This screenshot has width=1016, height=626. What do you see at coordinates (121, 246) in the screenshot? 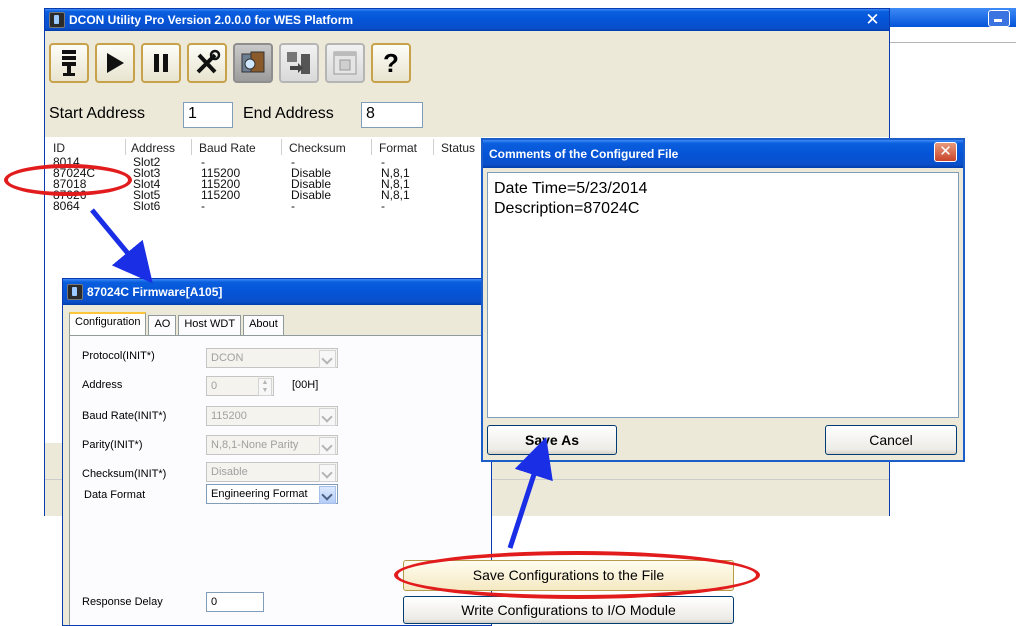
I see `annotation-arrow-down` at bounding box center [121, 246].